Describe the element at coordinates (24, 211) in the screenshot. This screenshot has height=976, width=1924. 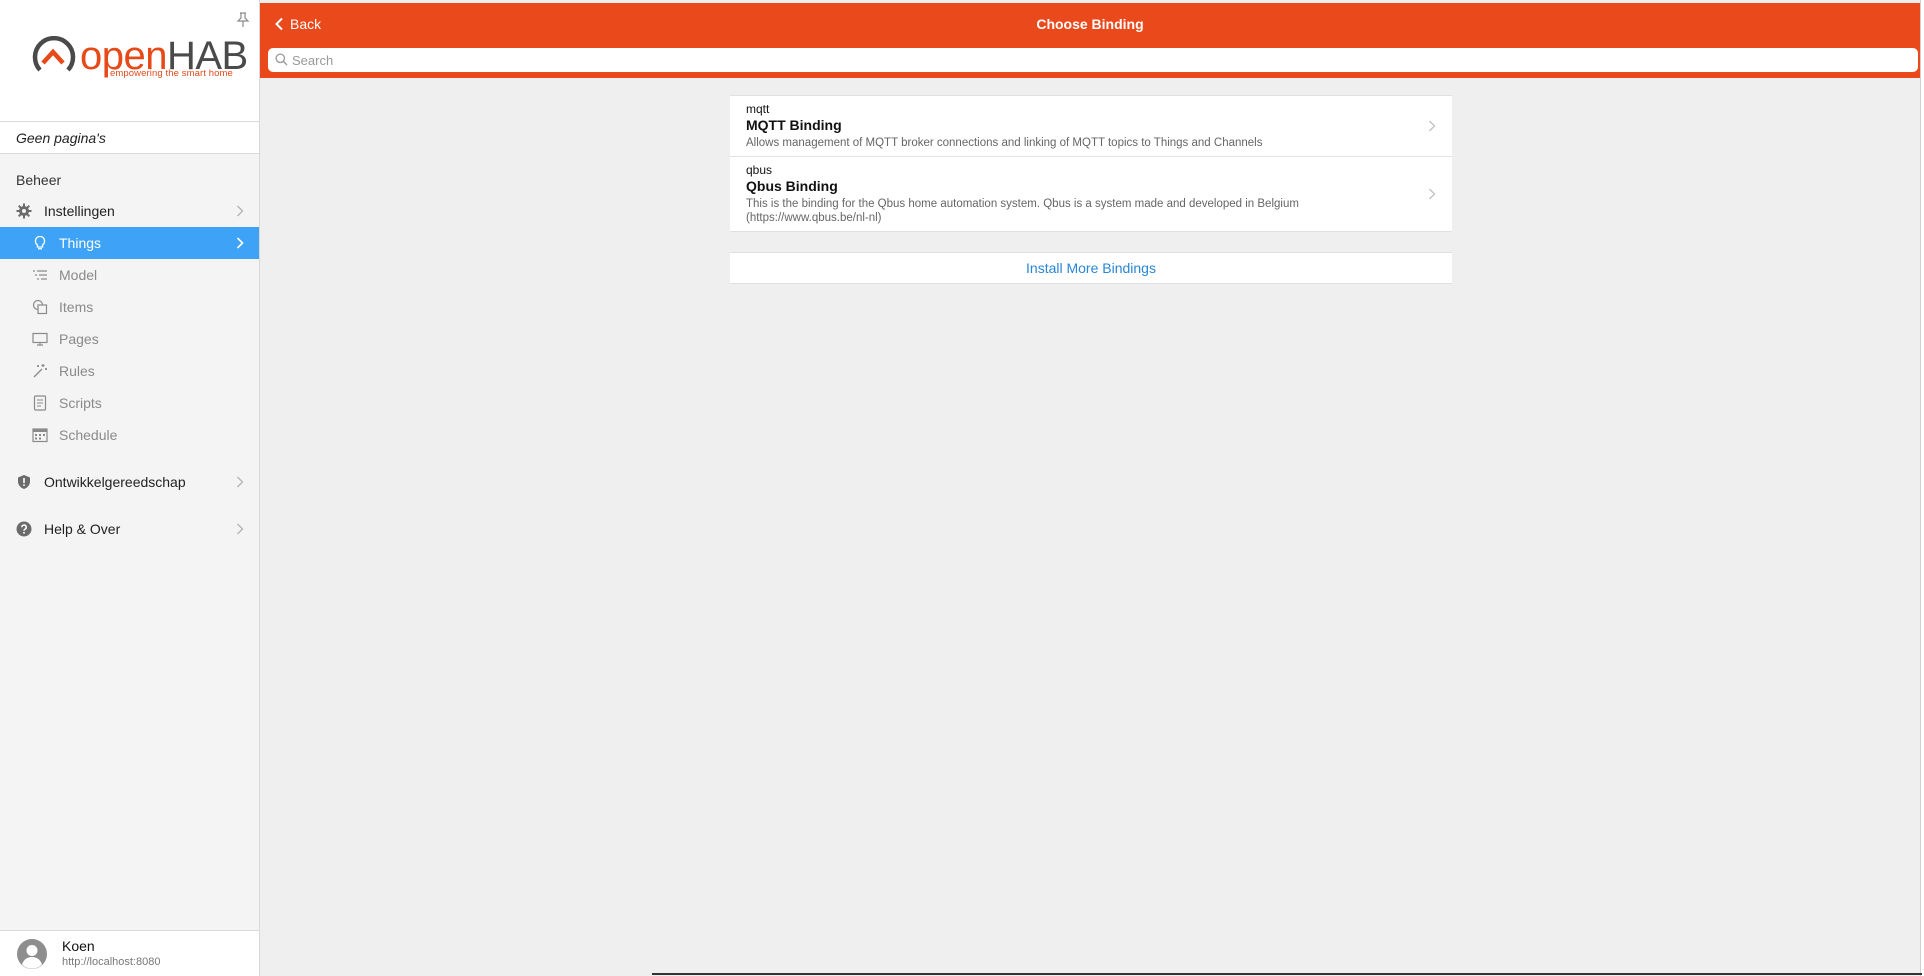
I see `gear-icon` at that location.